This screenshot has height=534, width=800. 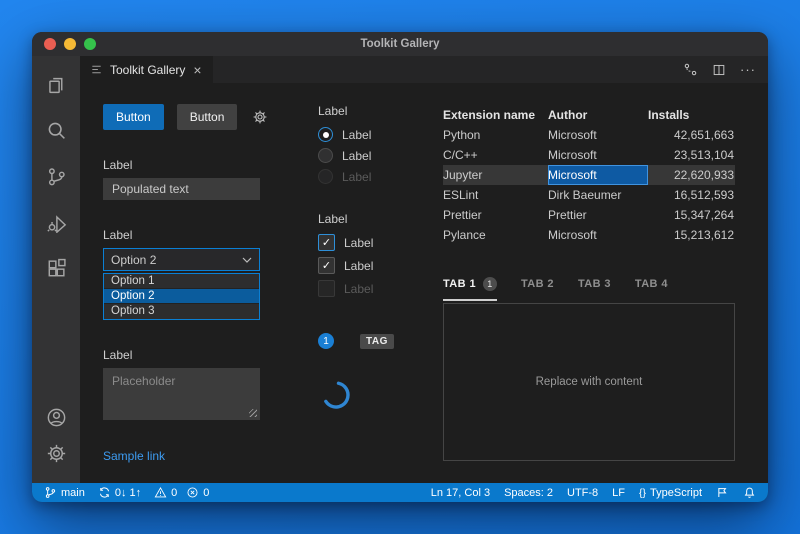 I want to click on text-area-label: Label, so click(x=118, y=355).